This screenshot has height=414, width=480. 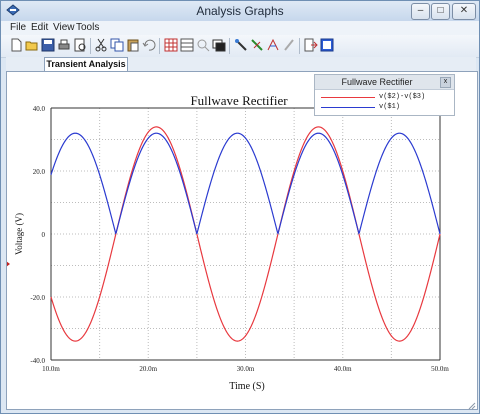 I want to click on y-tick-label: 20.0, so click(x=39, y=172).